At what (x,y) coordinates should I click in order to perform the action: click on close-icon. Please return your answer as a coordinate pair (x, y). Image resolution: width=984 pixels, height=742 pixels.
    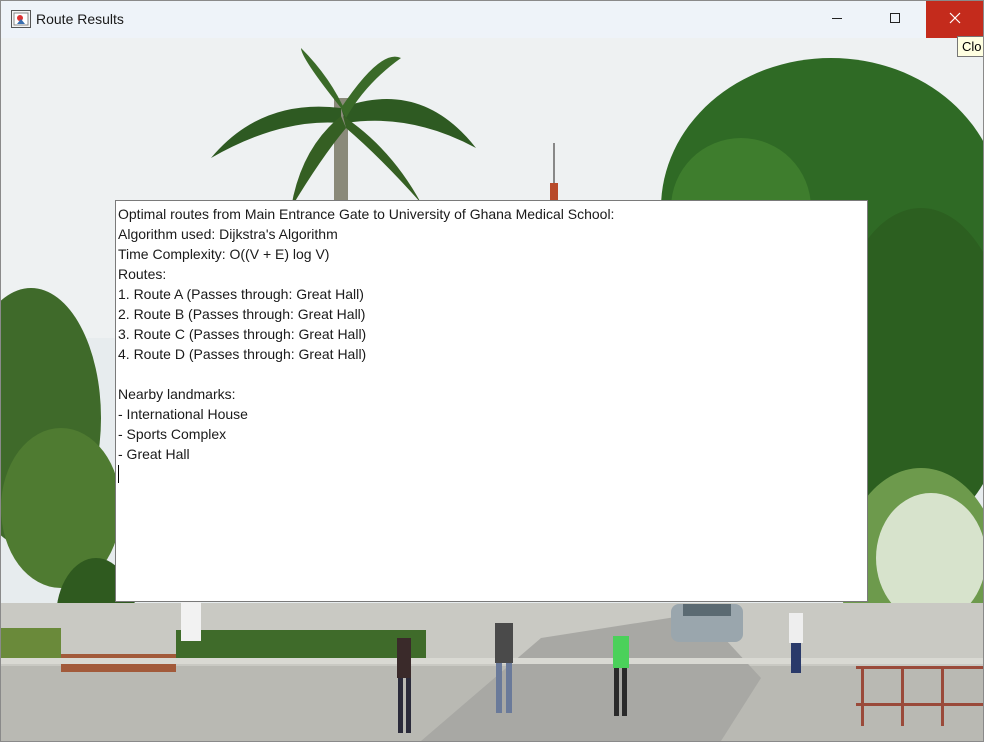
    Looking at the image, I should click on (955, 20).